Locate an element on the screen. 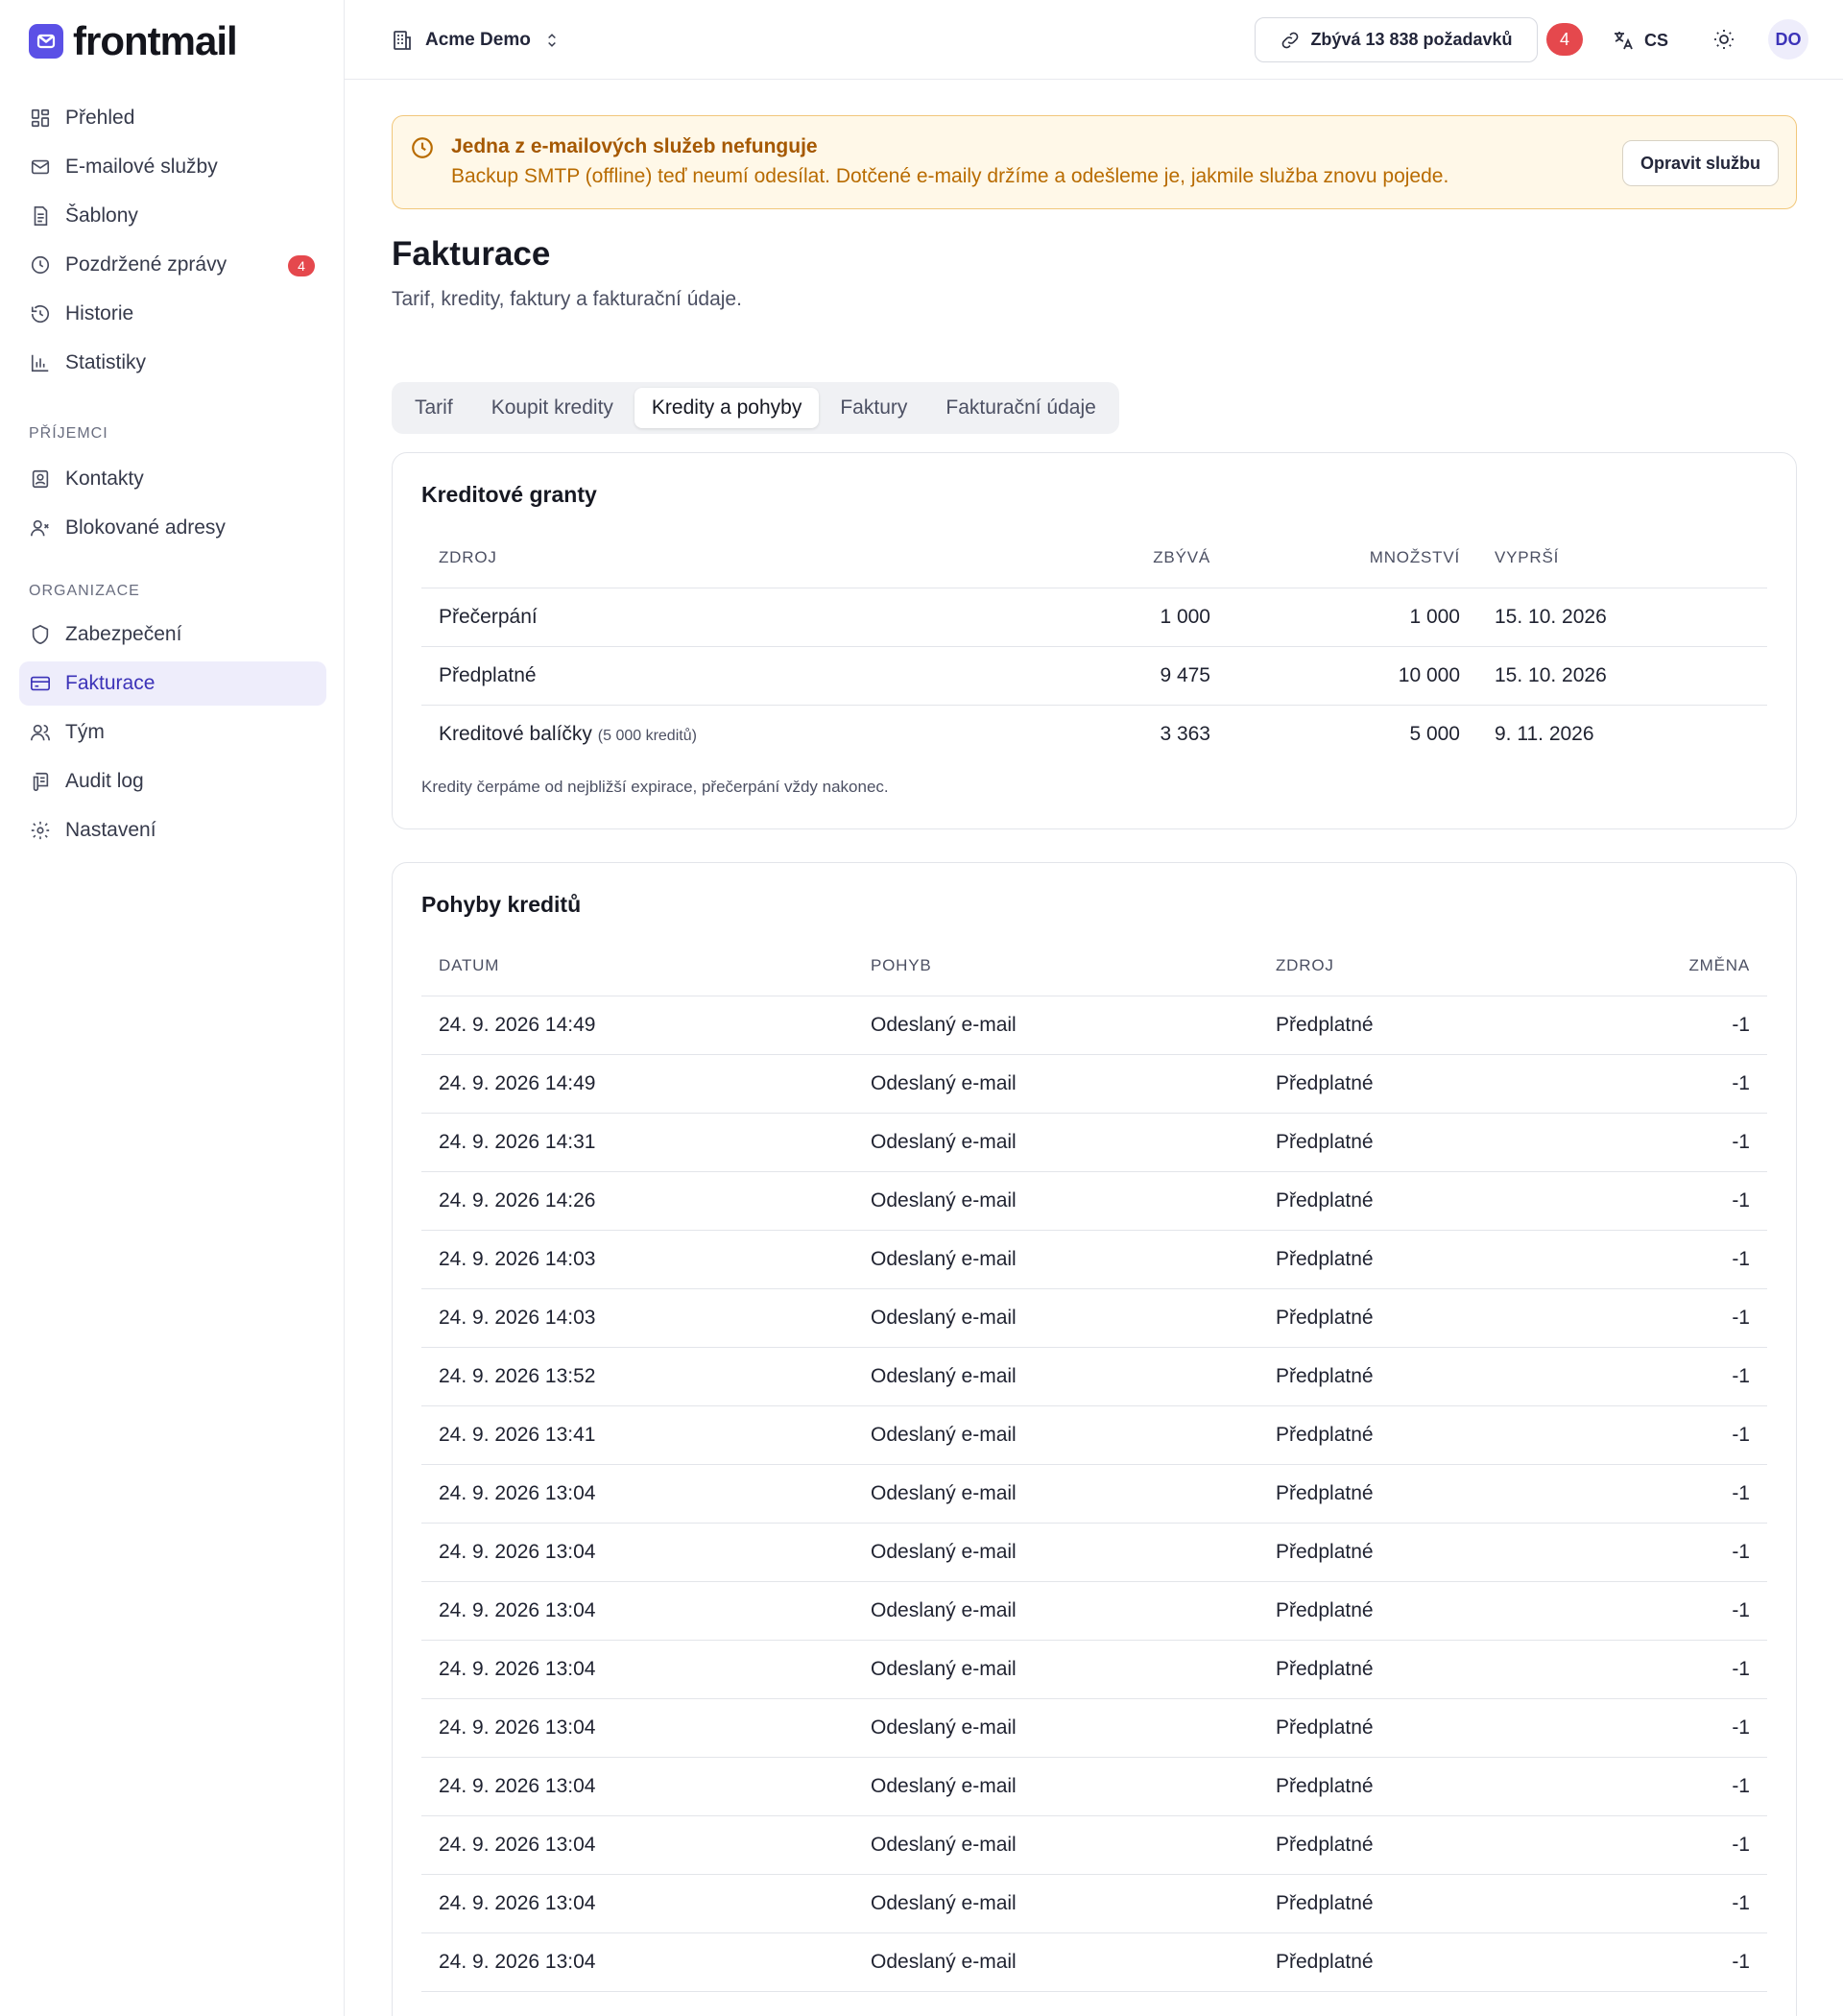  sidebar-item-team: Tým is located at coordinates (172, 732).